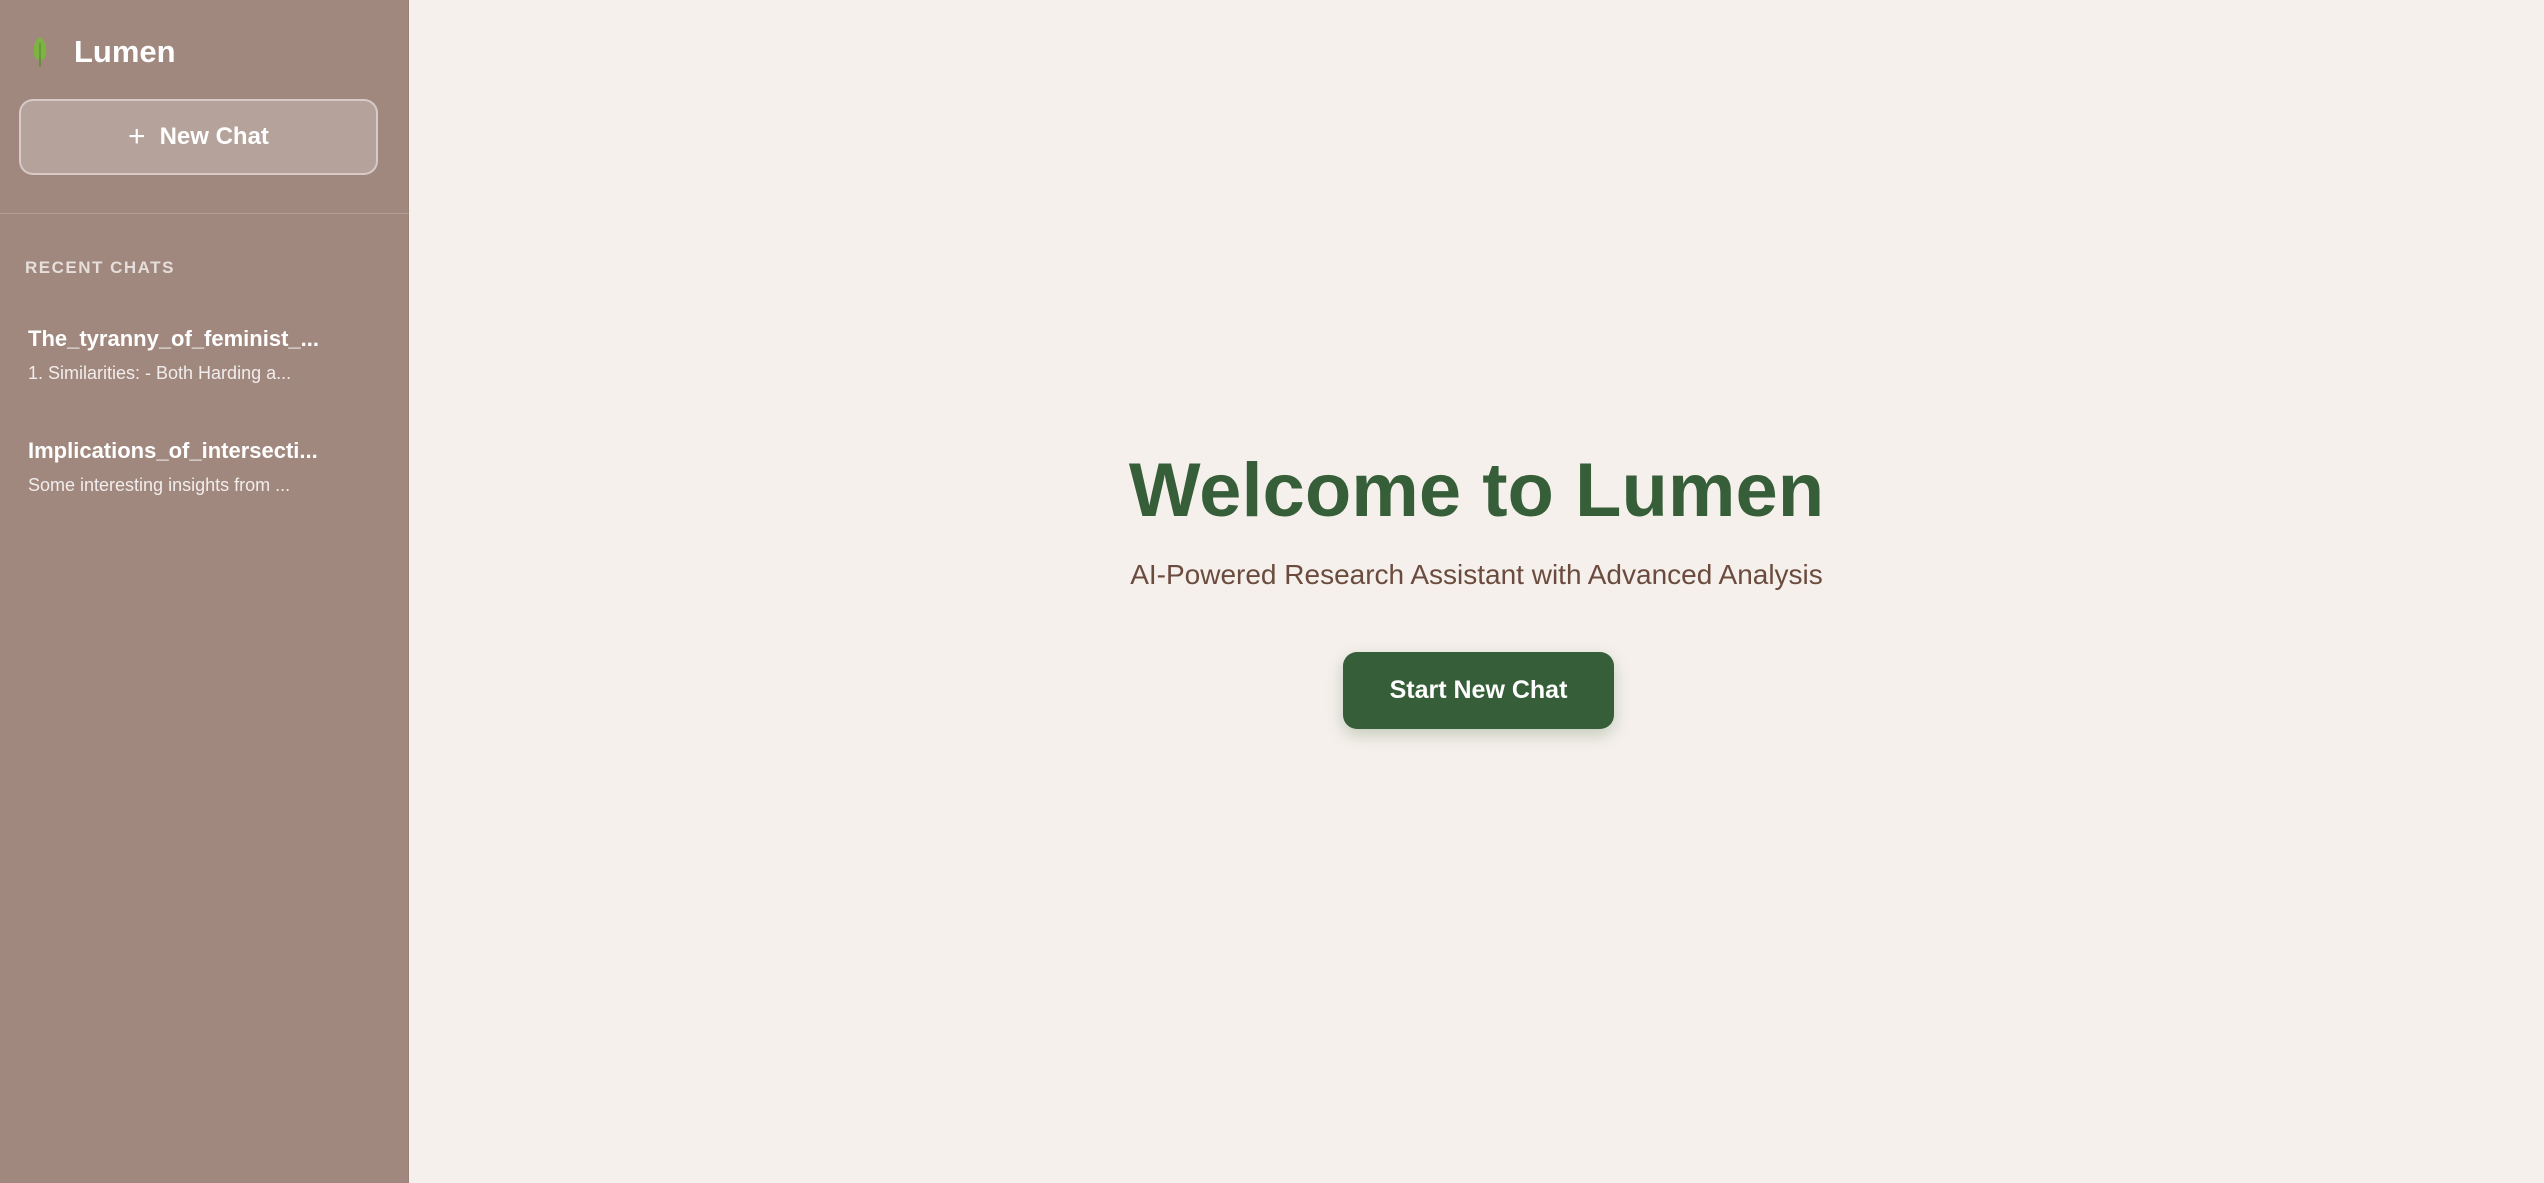  What do you see at coordinates (214, 136) in the screenshot?
I see `new-chat-label: New Chat` at bounding box center [214, 136].